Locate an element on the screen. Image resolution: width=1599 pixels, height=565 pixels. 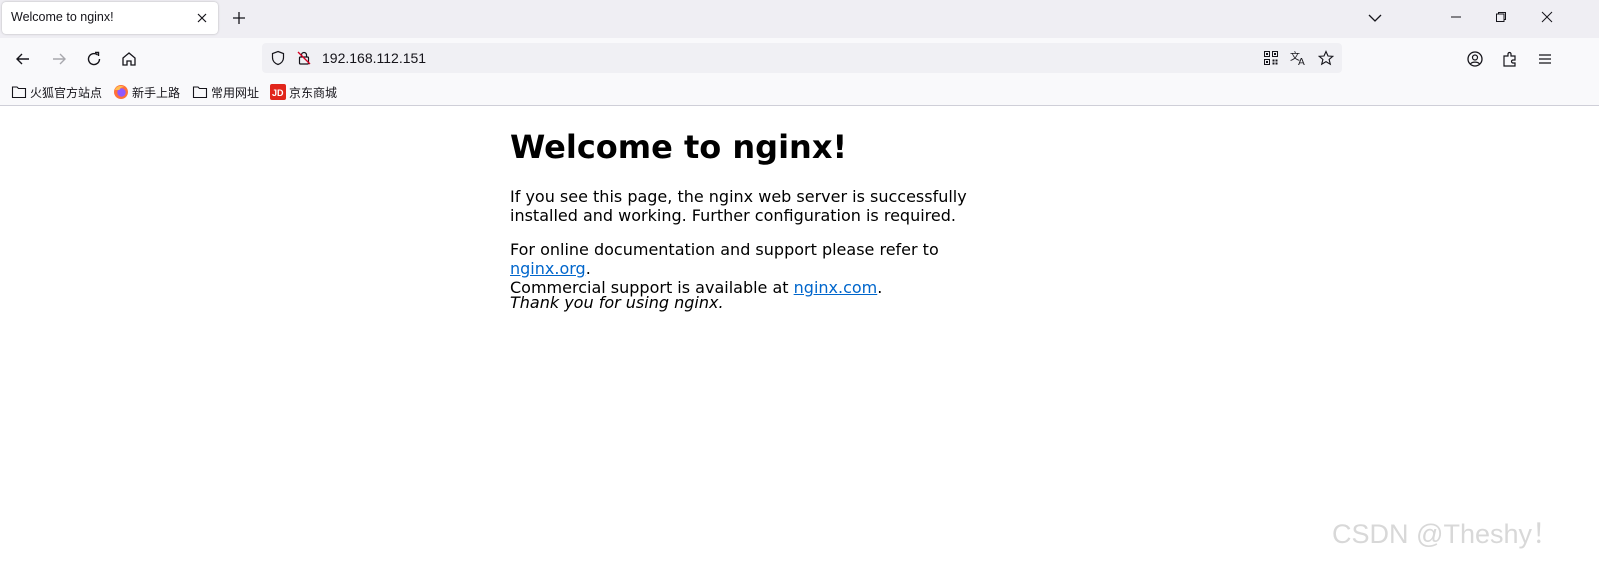
tab-active: Welcome to nginx! is located at coordinates (110, 18).